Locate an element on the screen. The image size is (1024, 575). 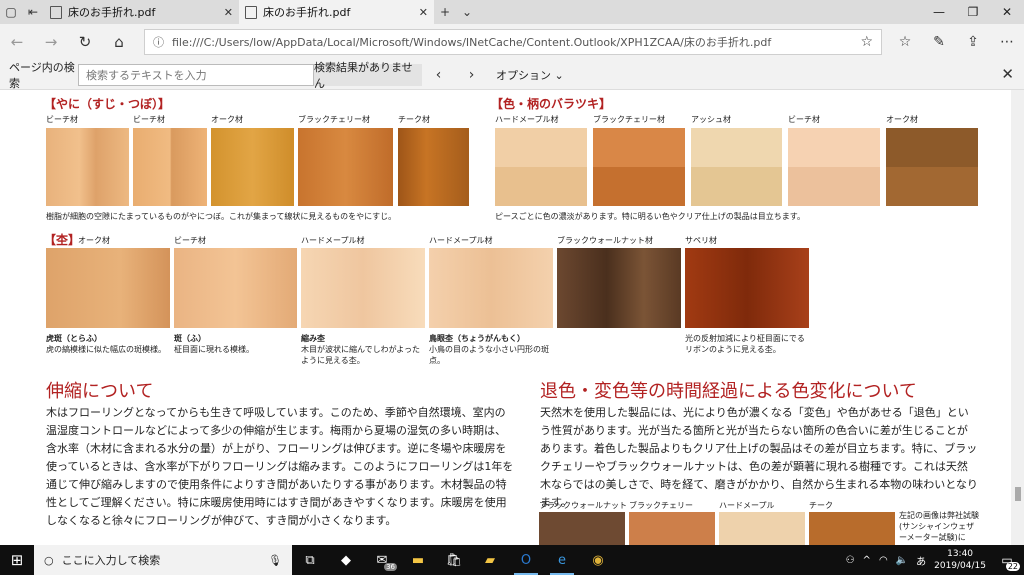
home-icon: ⌂ is located at coordinates (119, 42).